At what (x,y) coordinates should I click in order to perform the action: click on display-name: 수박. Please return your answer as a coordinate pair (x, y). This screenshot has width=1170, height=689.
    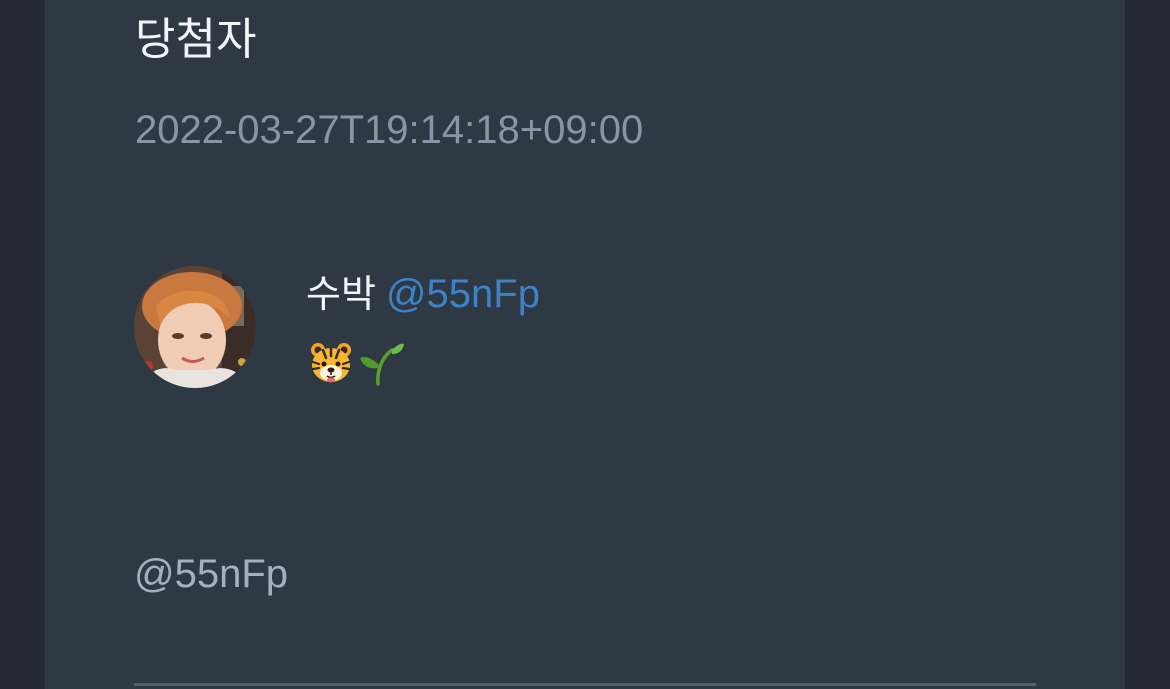
    Looking at the image, I should click on (341, 294).